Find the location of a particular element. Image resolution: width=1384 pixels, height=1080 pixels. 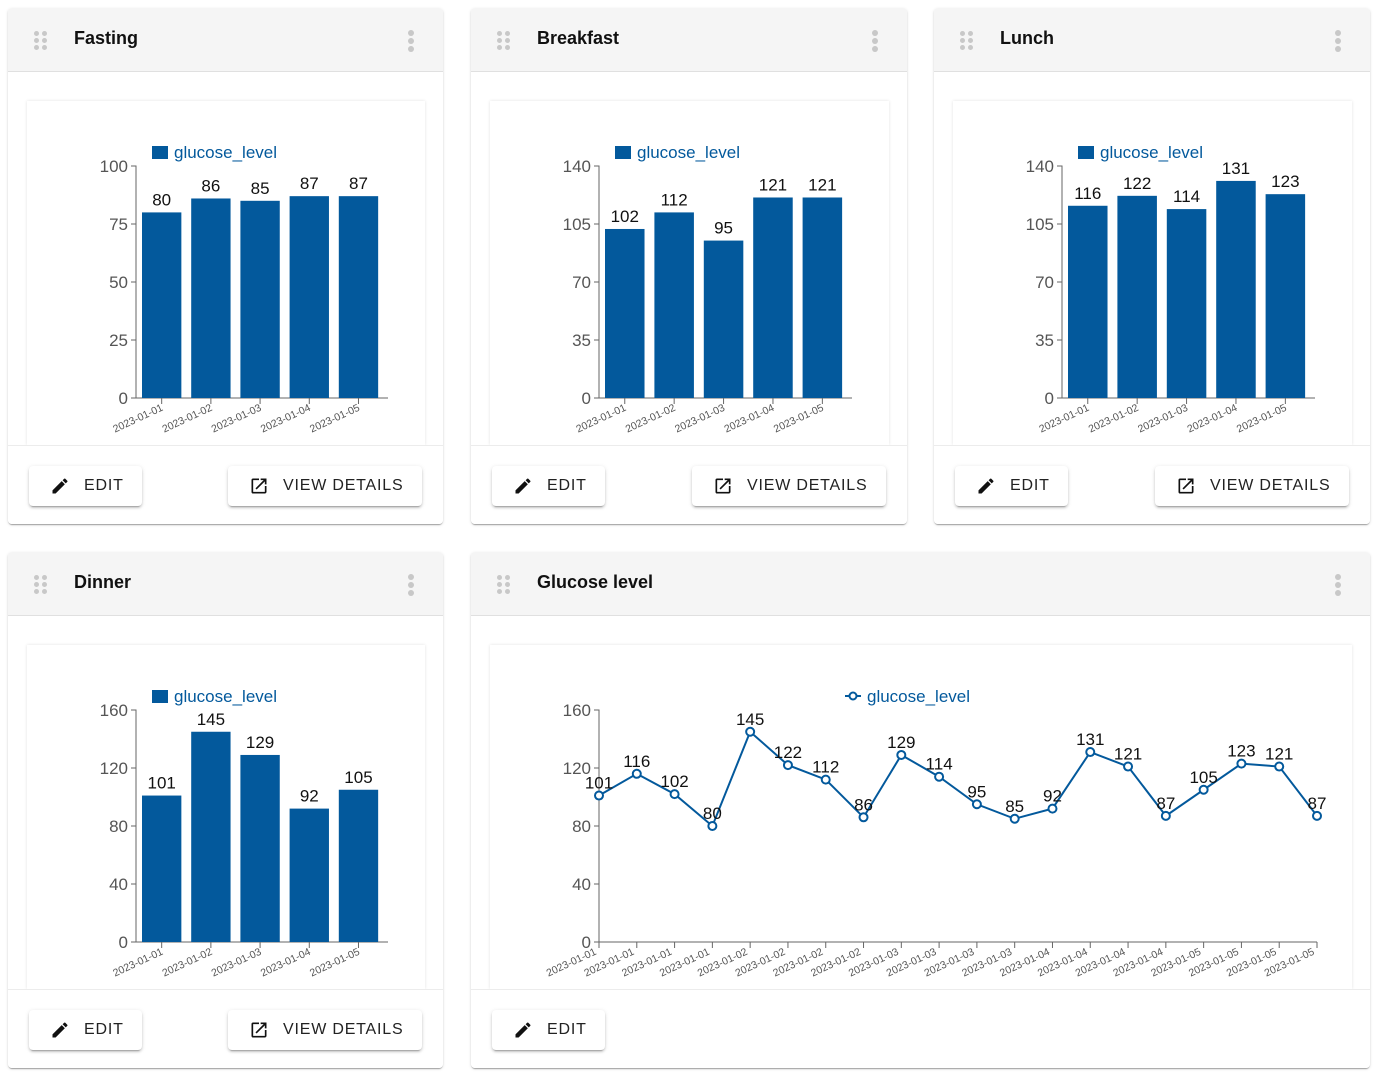

data-label: 112 is located at coordinates (825, 767).